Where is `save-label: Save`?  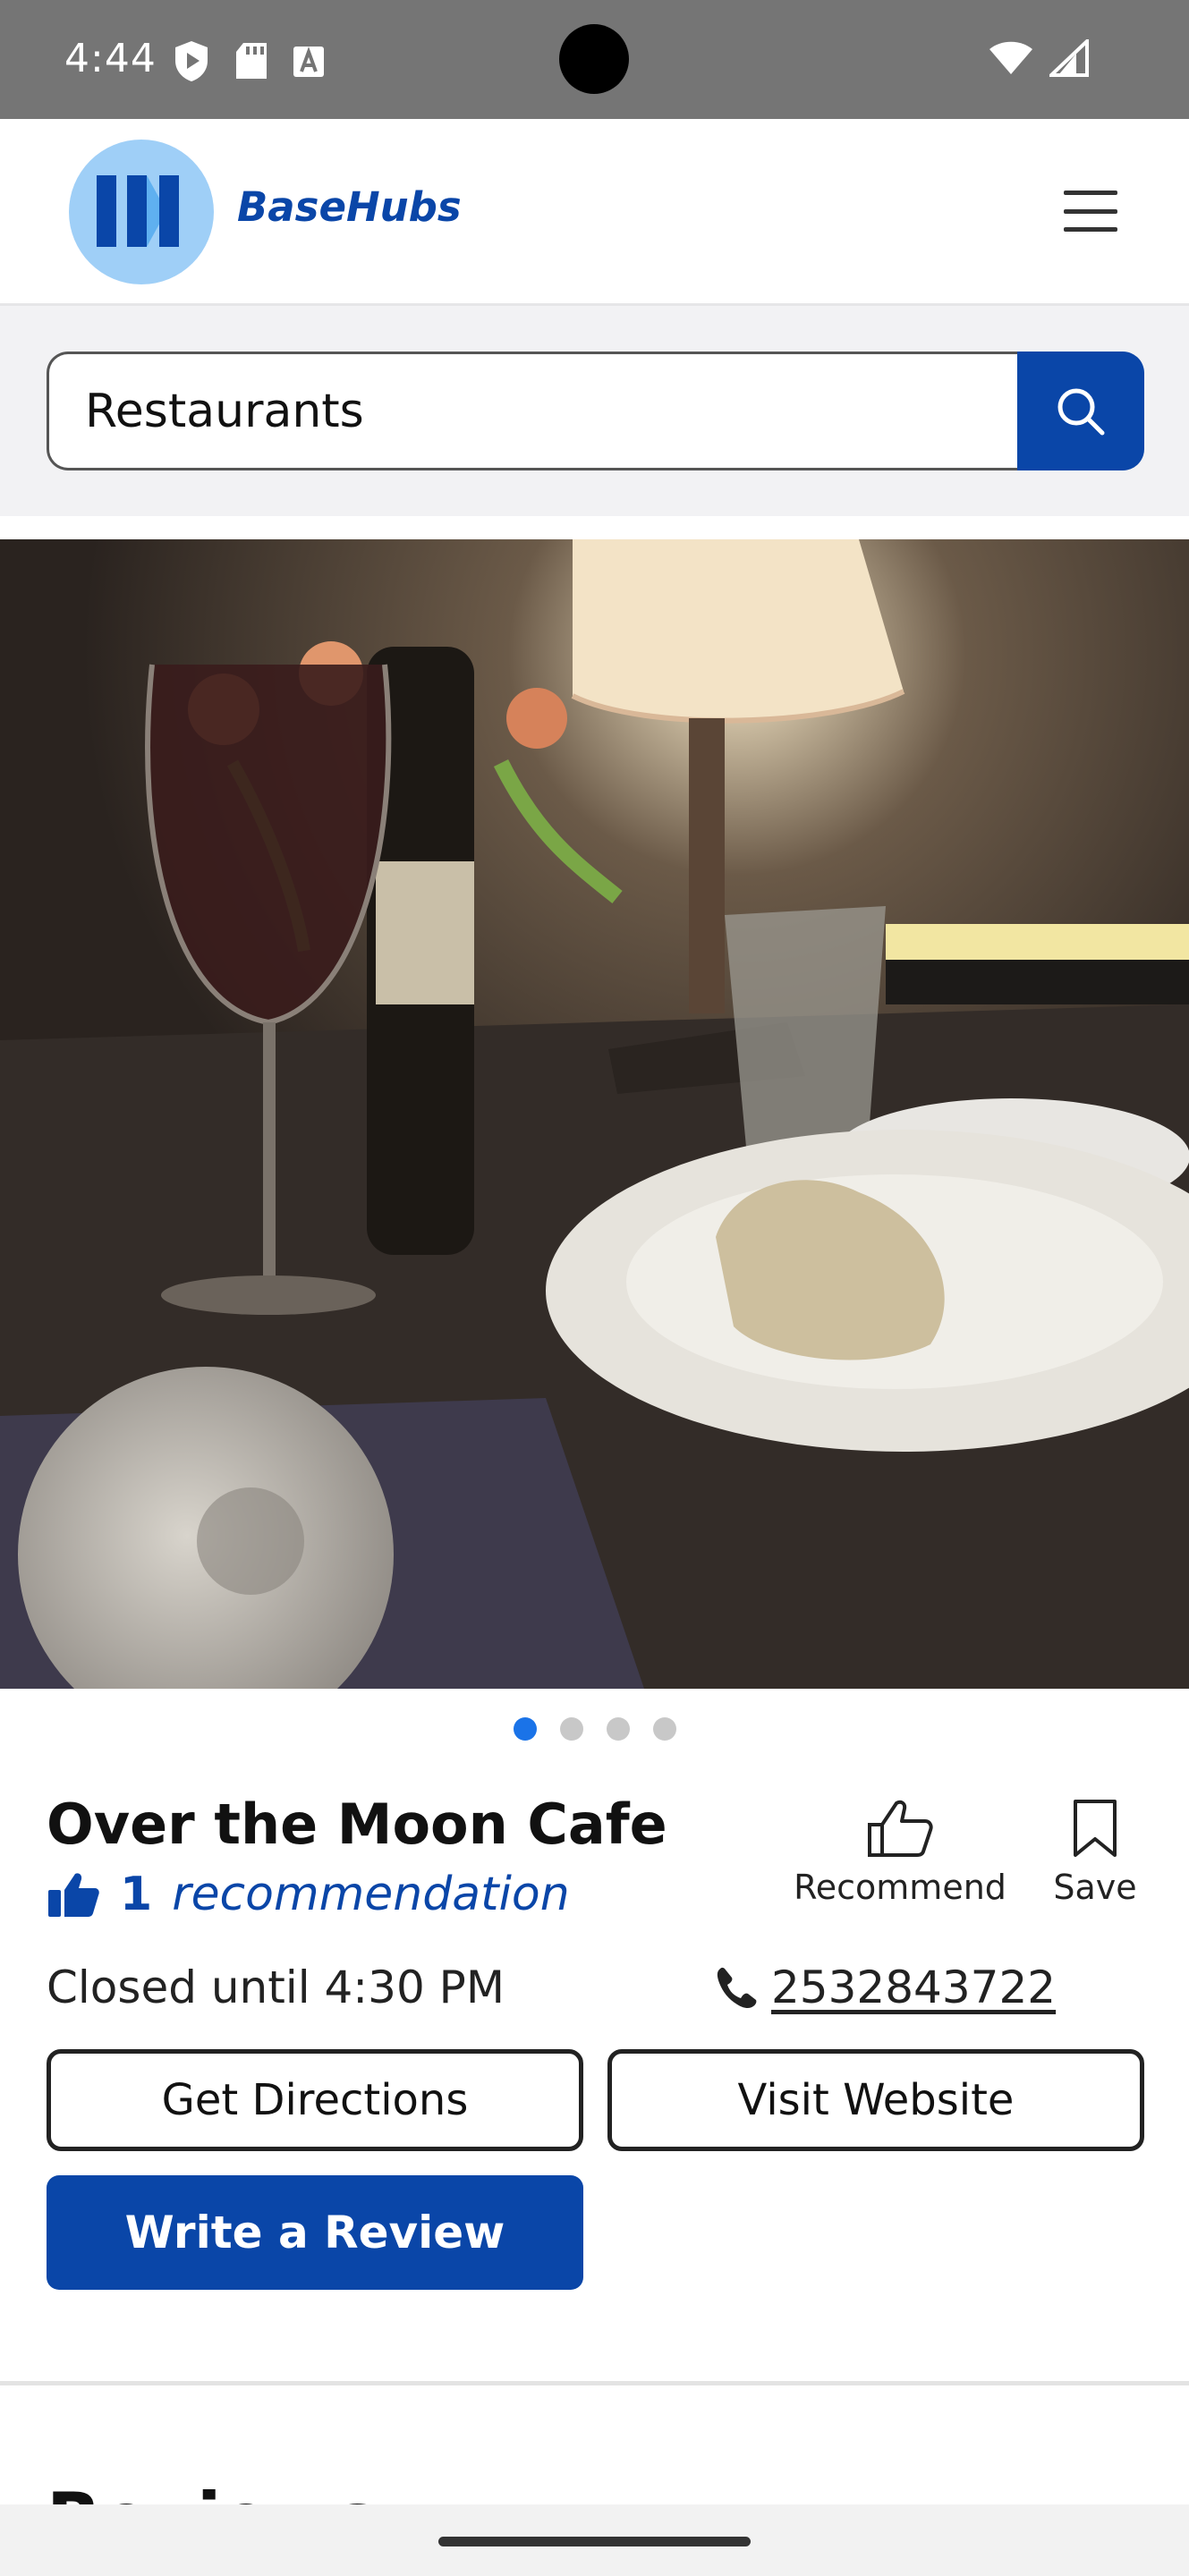 save-label: Save is located at coordinates (1095, 1887).